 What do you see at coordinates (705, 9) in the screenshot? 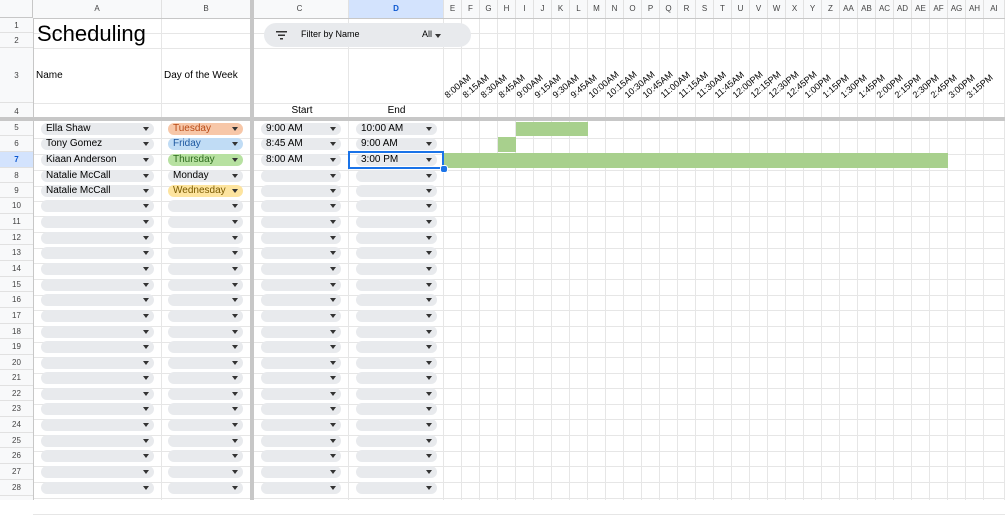
I see `column-header: S` at bounding box center [705, 9].